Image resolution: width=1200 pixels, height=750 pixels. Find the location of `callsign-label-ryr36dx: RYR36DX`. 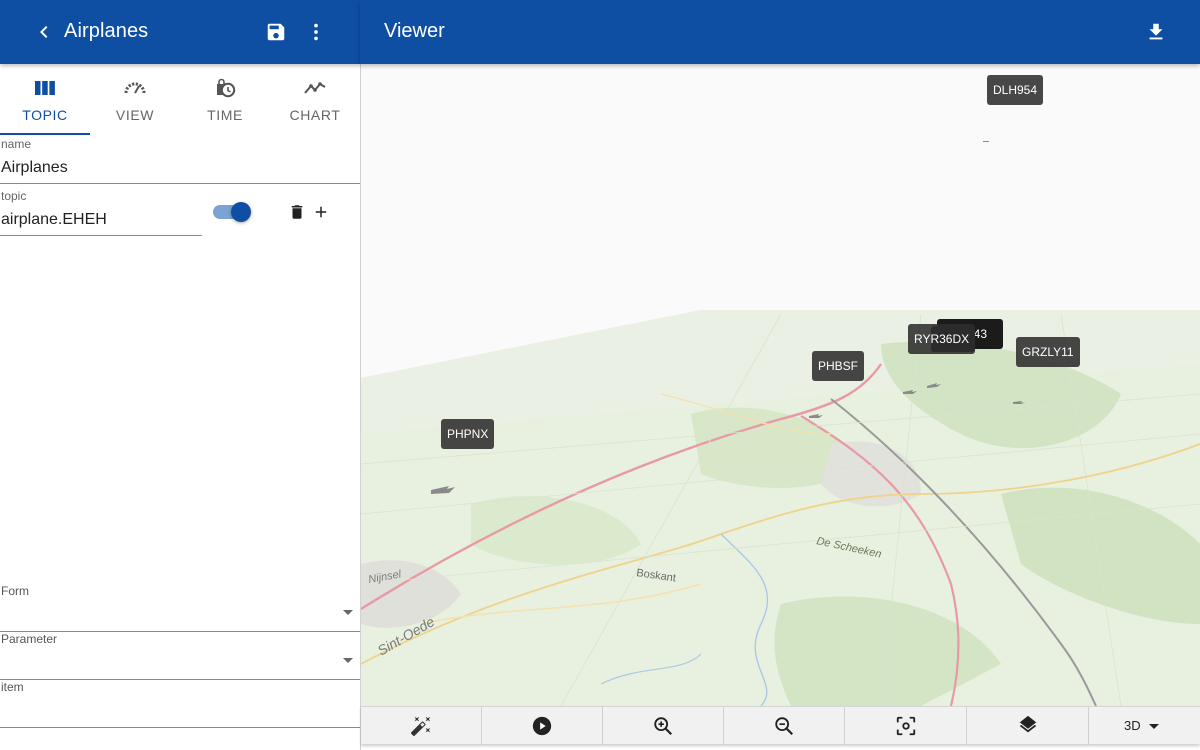

callsign-label-ryr36dx: RYR36DX is located at coordinates (942, 339).